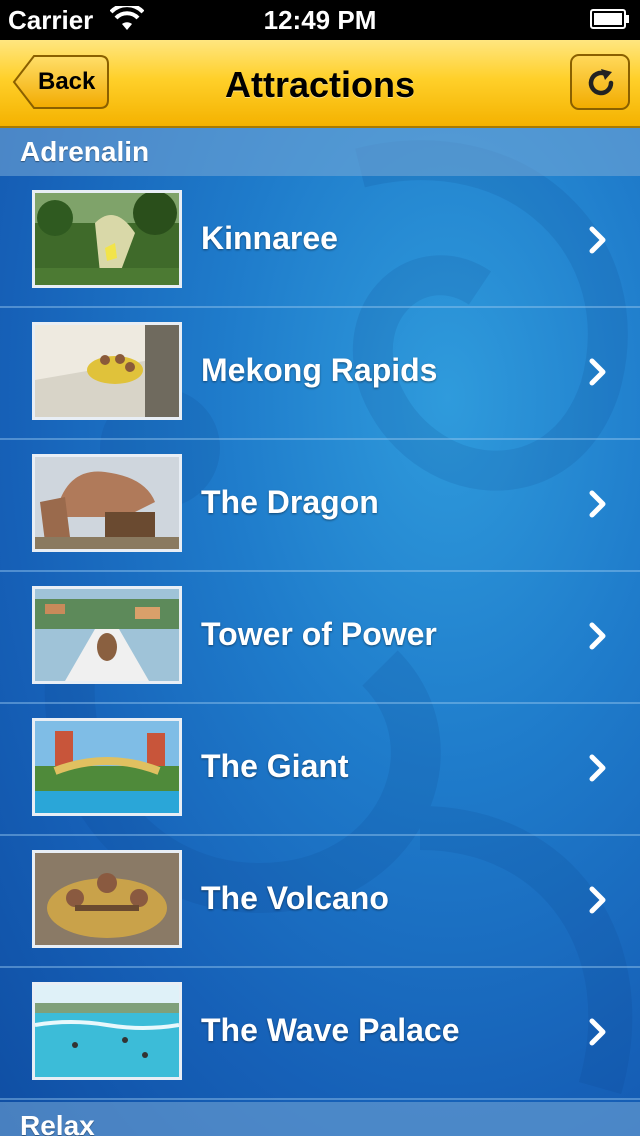  I want to click on list-item: The Dragon, so click(320, 506).